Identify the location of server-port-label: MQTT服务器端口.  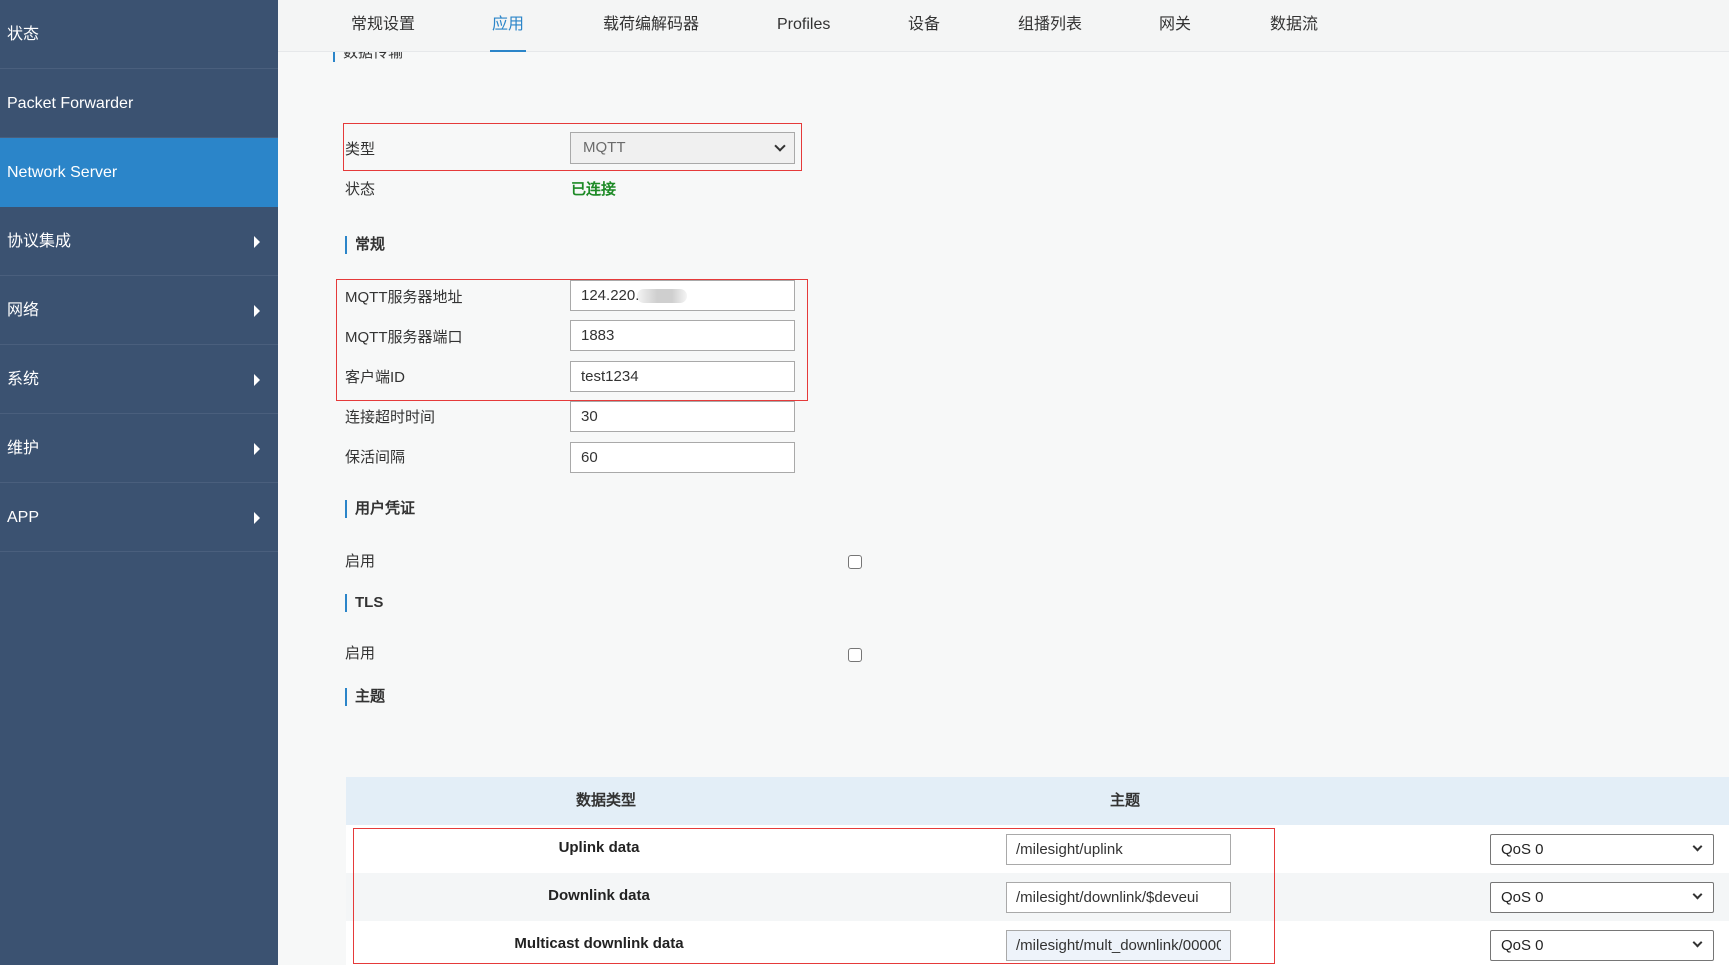
(404, 337).